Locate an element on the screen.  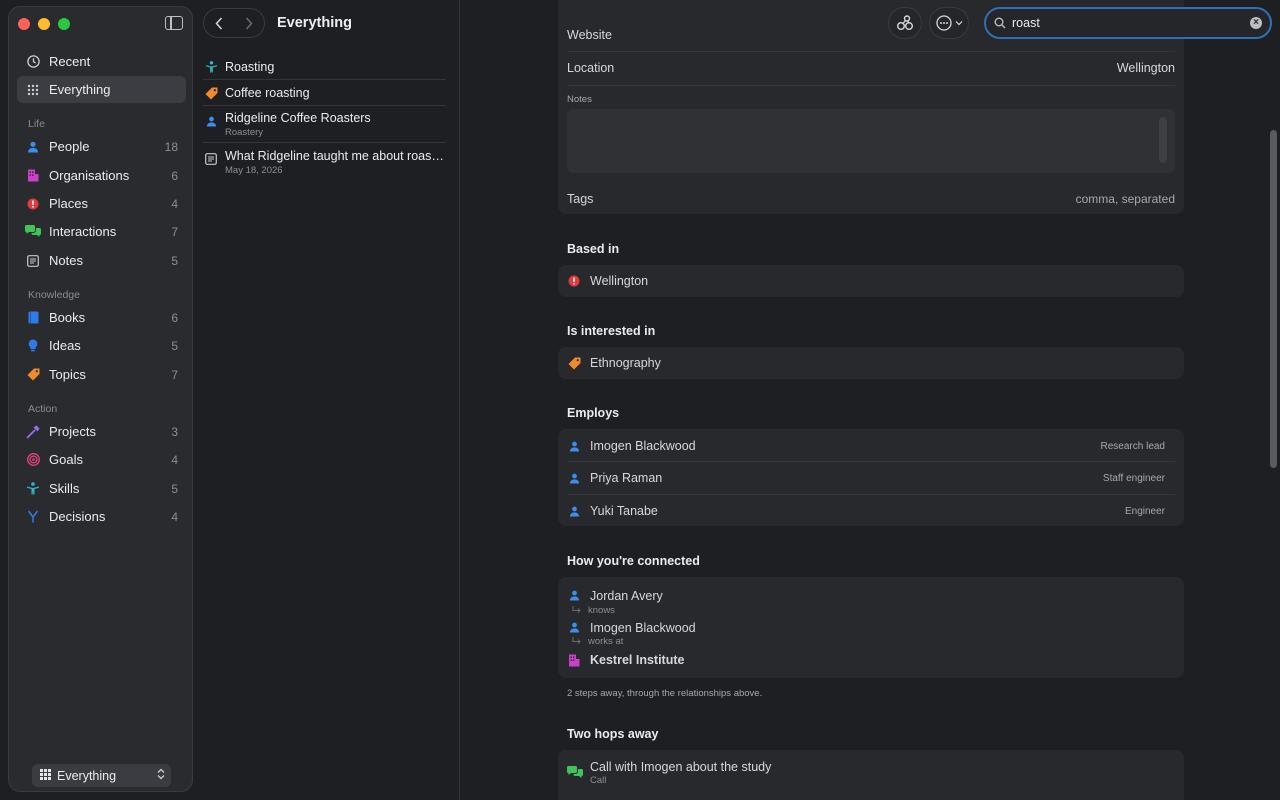
employee-row: Priya Raman Staff engineer is located at coordinates (871, 478).